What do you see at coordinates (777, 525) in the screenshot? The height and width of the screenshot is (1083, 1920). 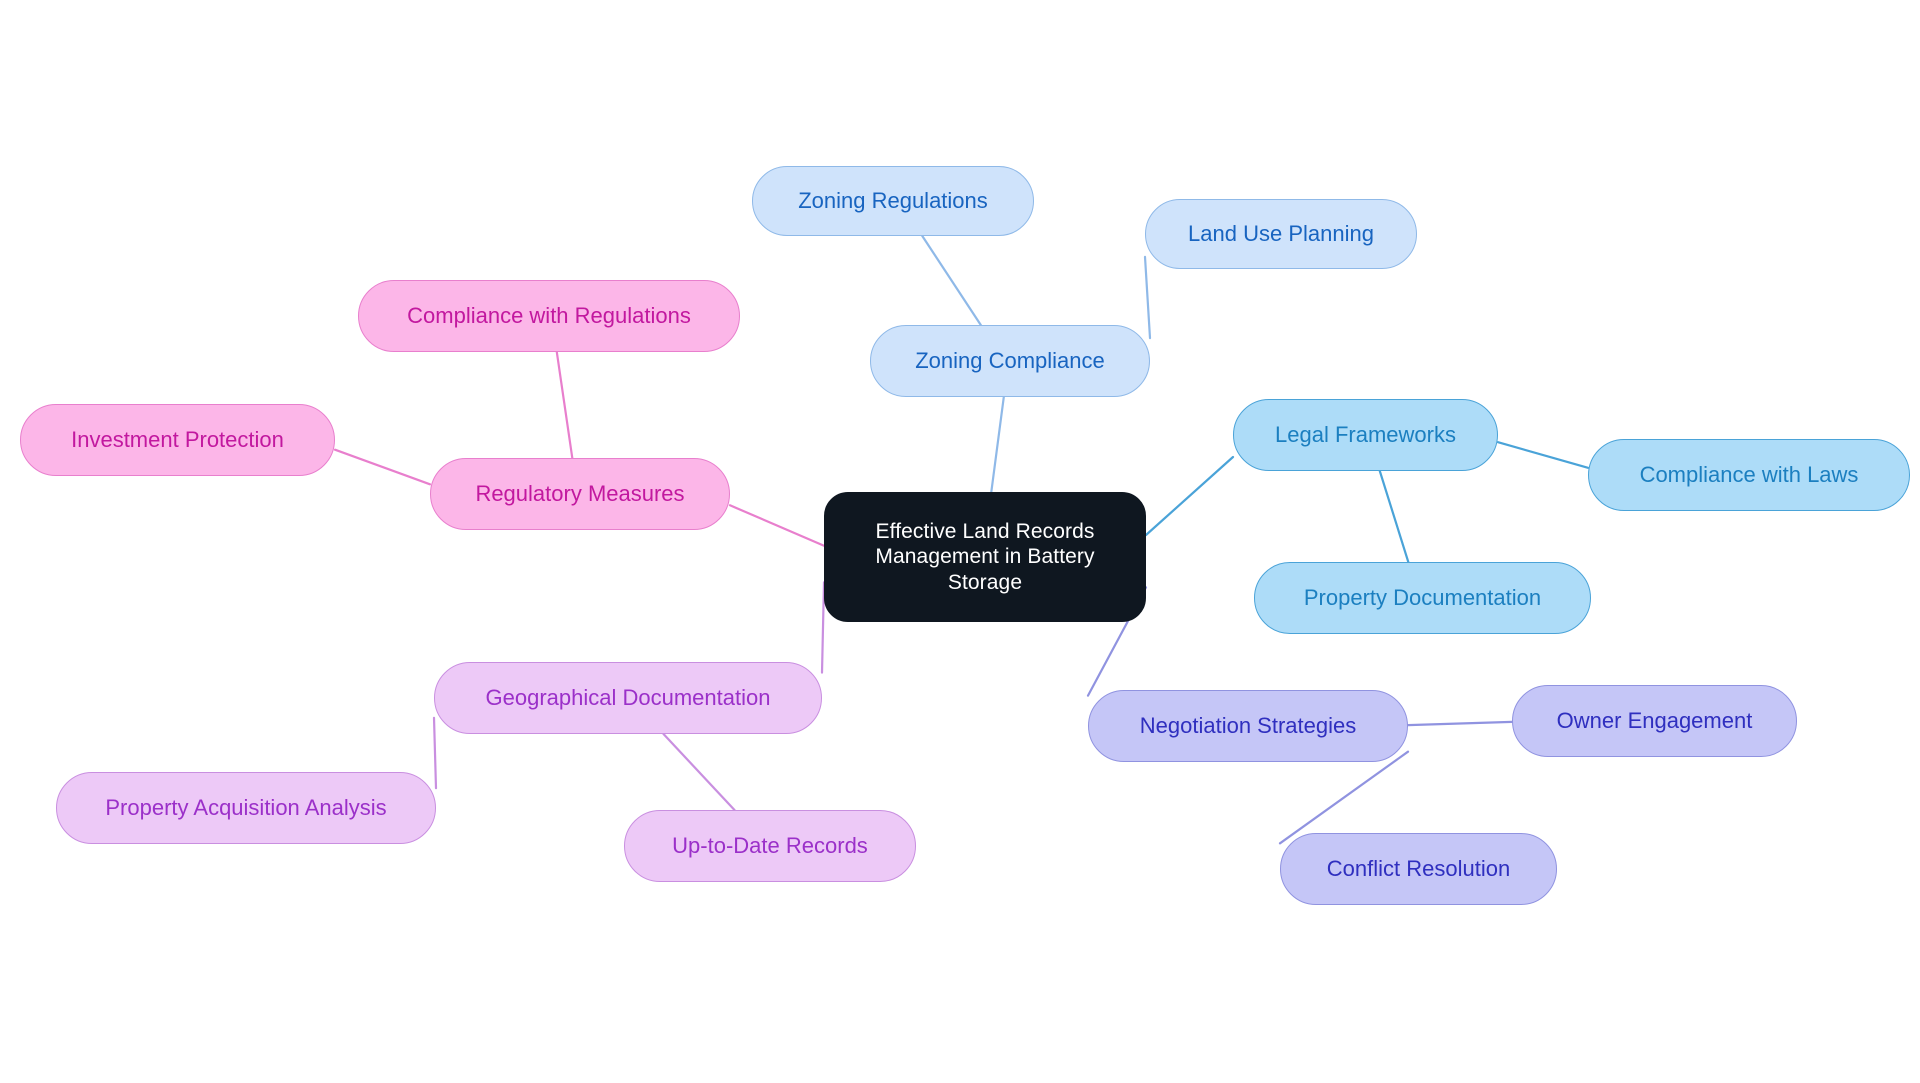 I see `edge-root-regulatory-measures` at bounding box center [777, 525].